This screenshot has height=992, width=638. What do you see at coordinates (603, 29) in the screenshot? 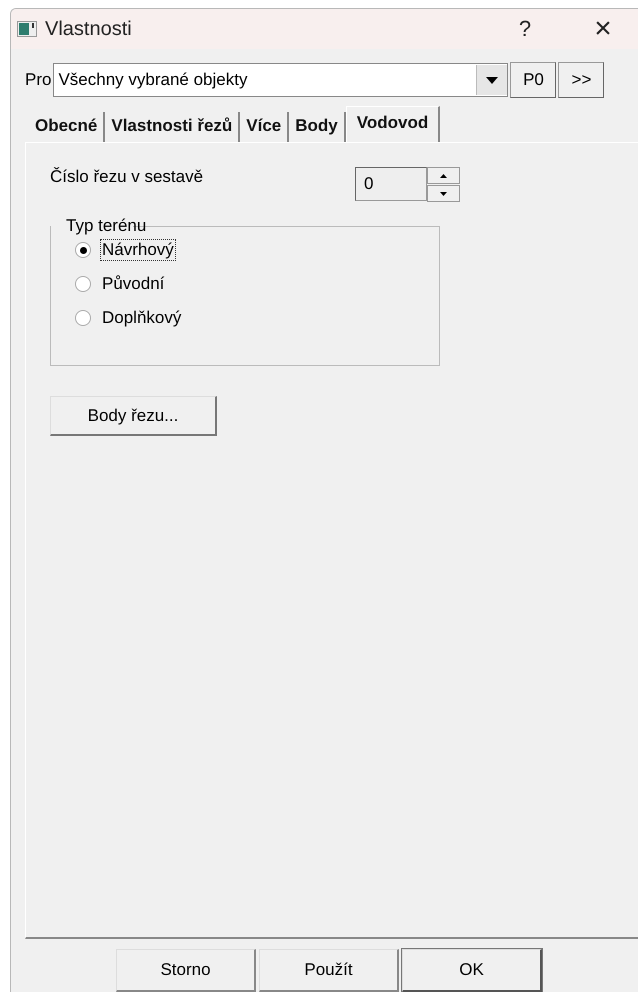
I see `close-button: ×` at bounding box center [603, 29].